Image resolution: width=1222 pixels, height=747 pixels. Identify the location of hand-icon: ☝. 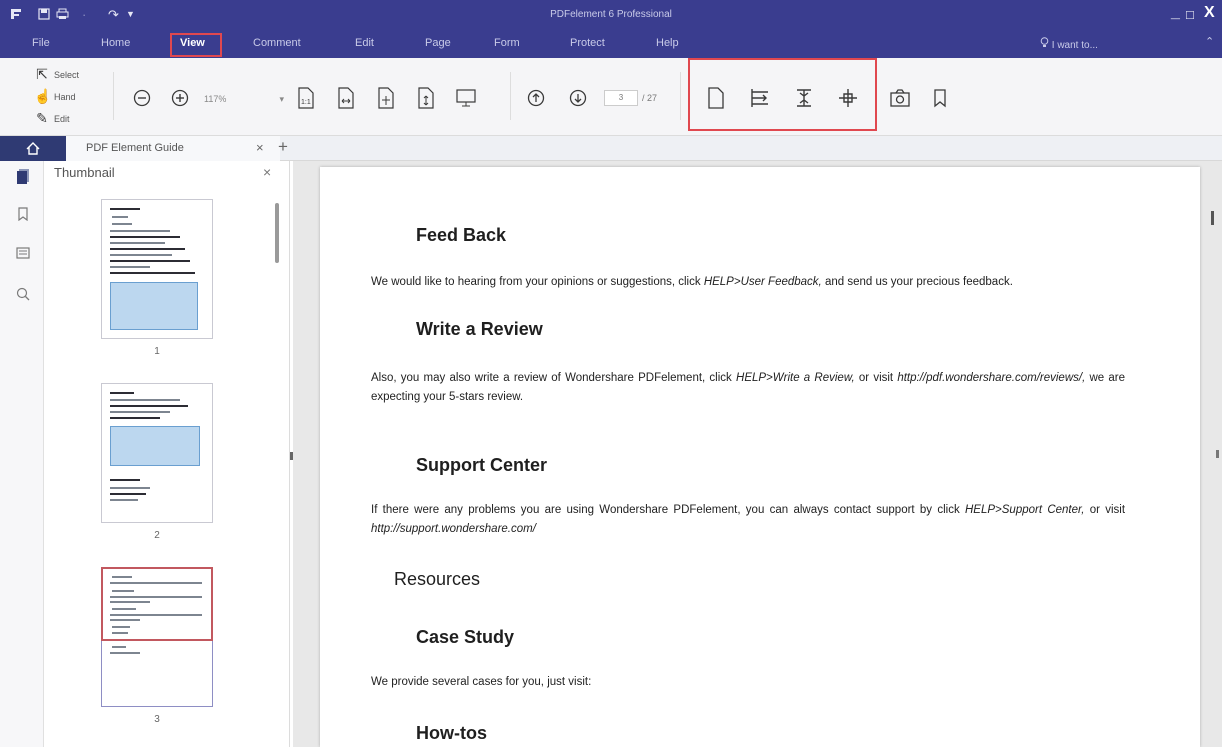
(43, 96).